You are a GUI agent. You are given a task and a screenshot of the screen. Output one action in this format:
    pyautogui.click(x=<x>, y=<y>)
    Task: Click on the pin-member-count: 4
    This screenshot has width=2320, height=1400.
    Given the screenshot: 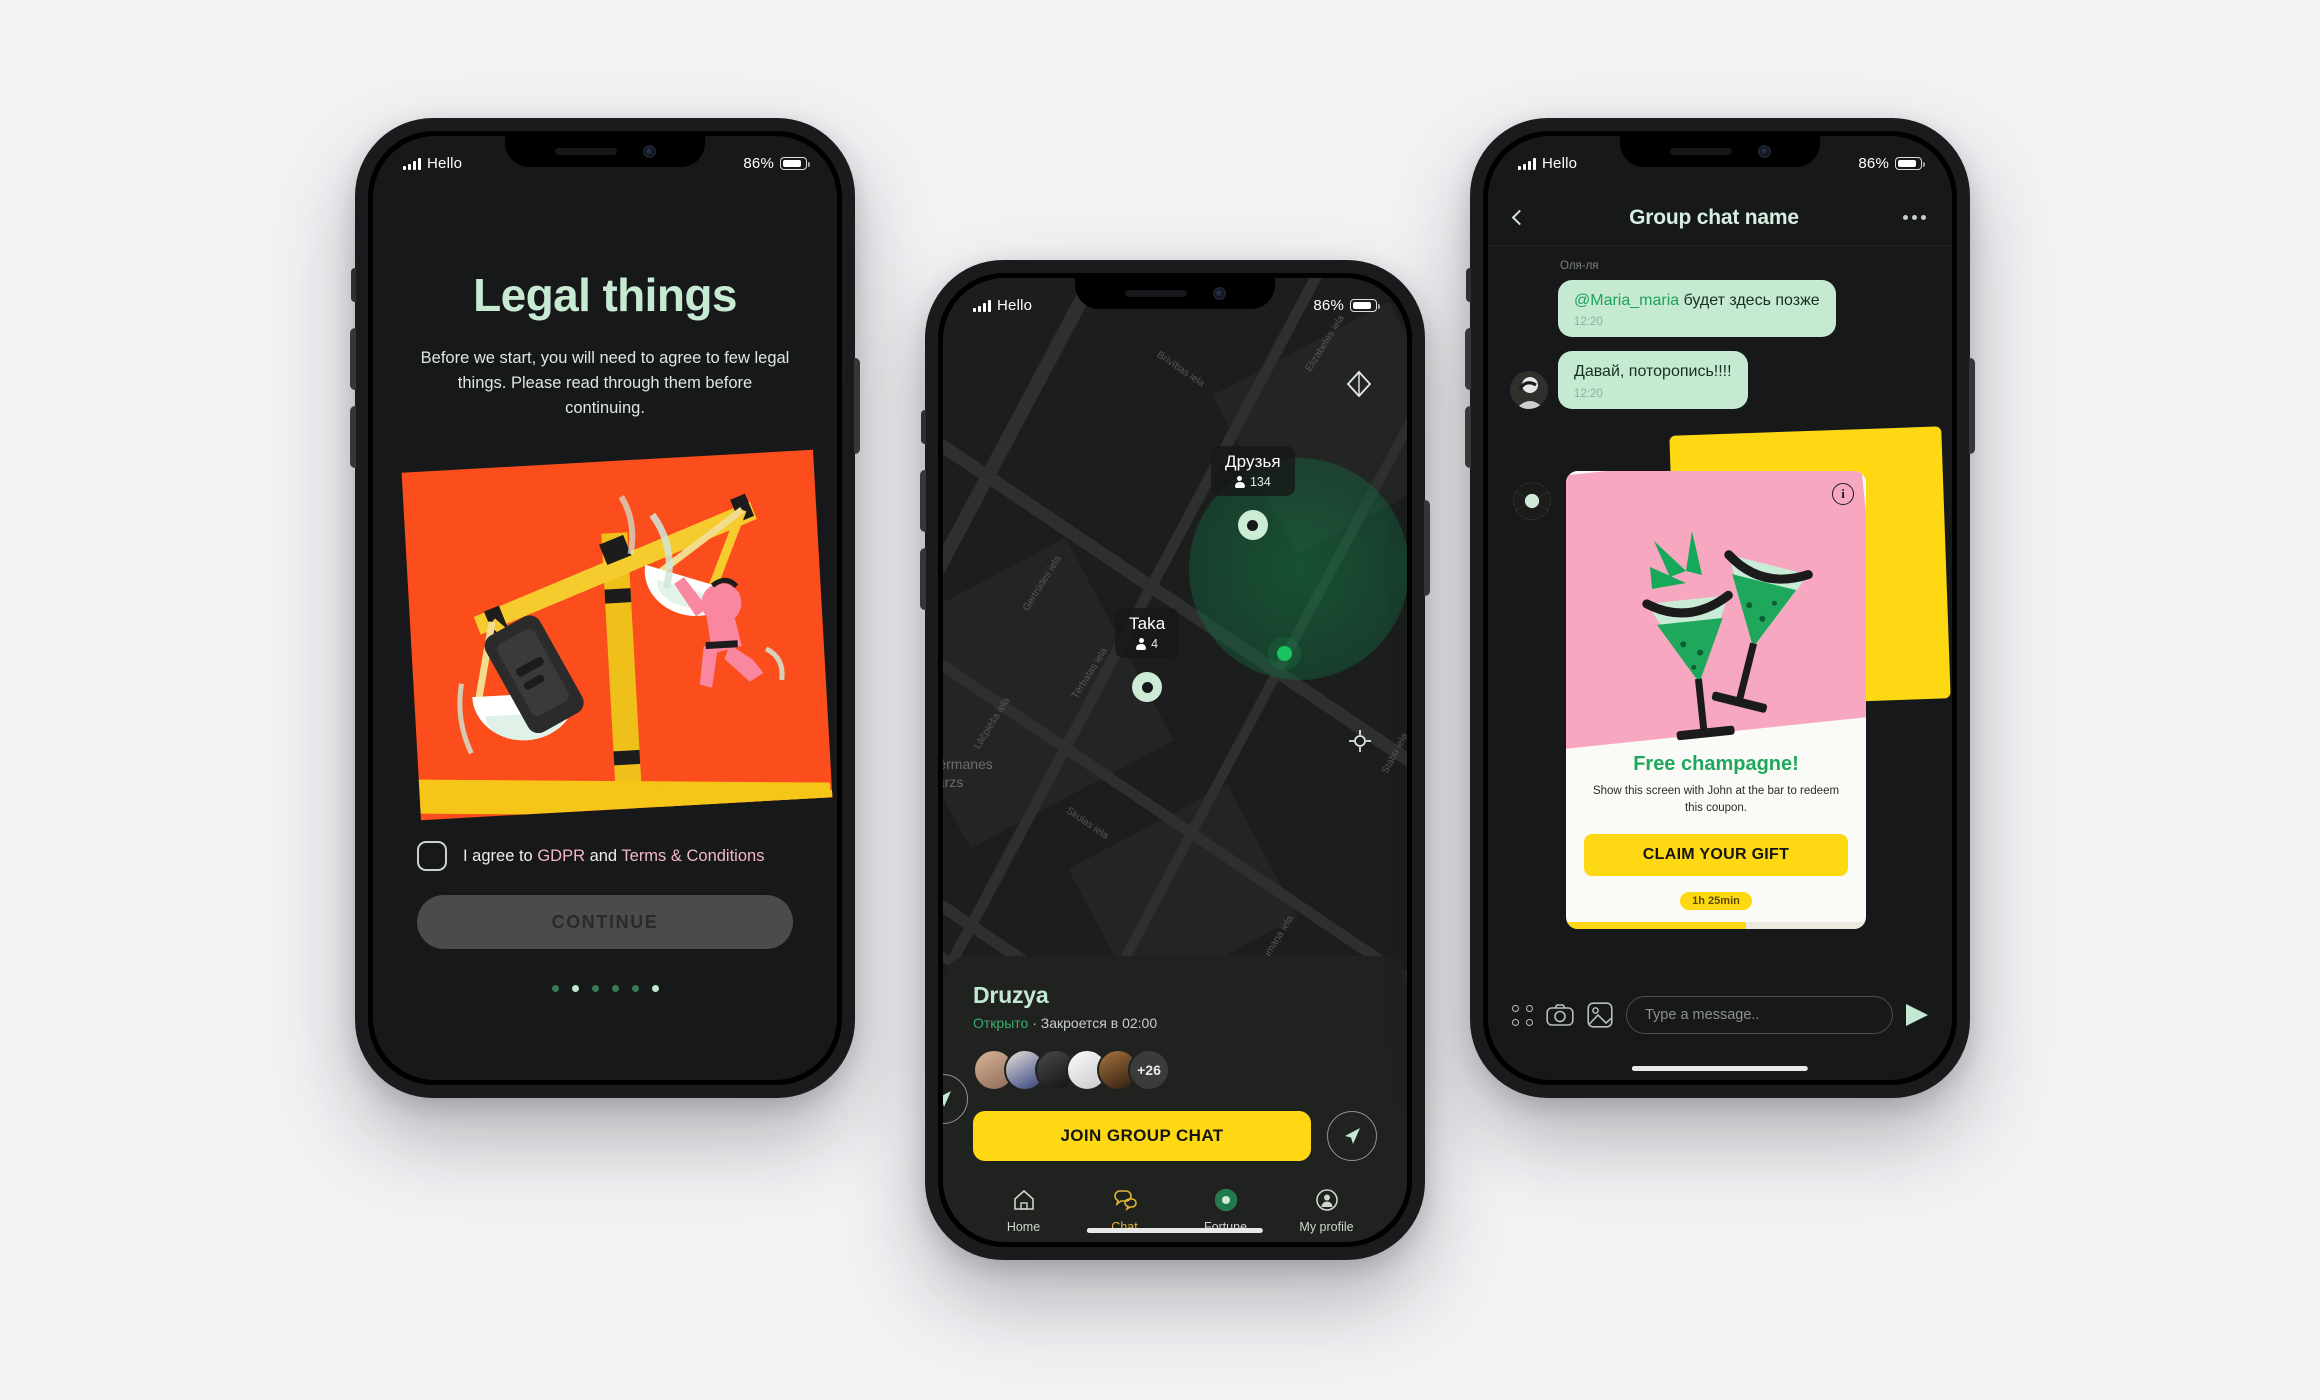 What is the action you would take?
    pyautogui.click(x=1147, y=644)
    